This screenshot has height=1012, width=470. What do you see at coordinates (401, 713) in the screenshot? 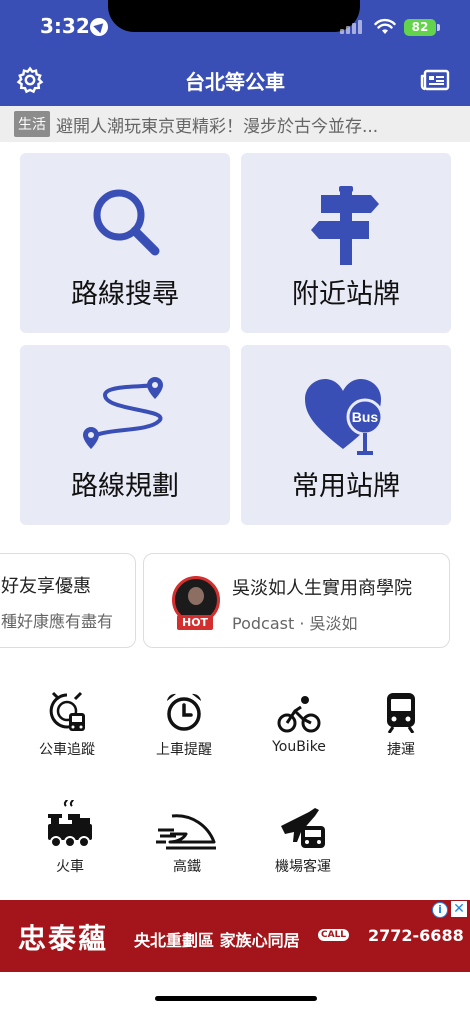
I see `metro-train-icon` at bounding box center [401, 713].